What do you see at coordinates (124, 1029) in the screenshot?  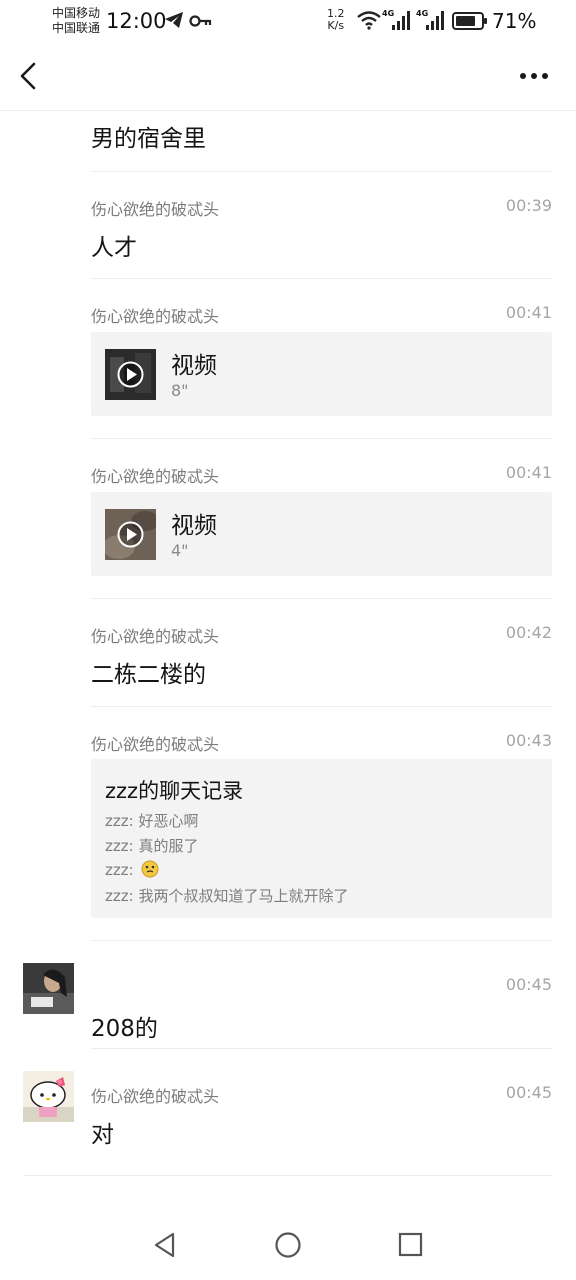 I see `message-text: 208的` at bounding box center [124, 1029].